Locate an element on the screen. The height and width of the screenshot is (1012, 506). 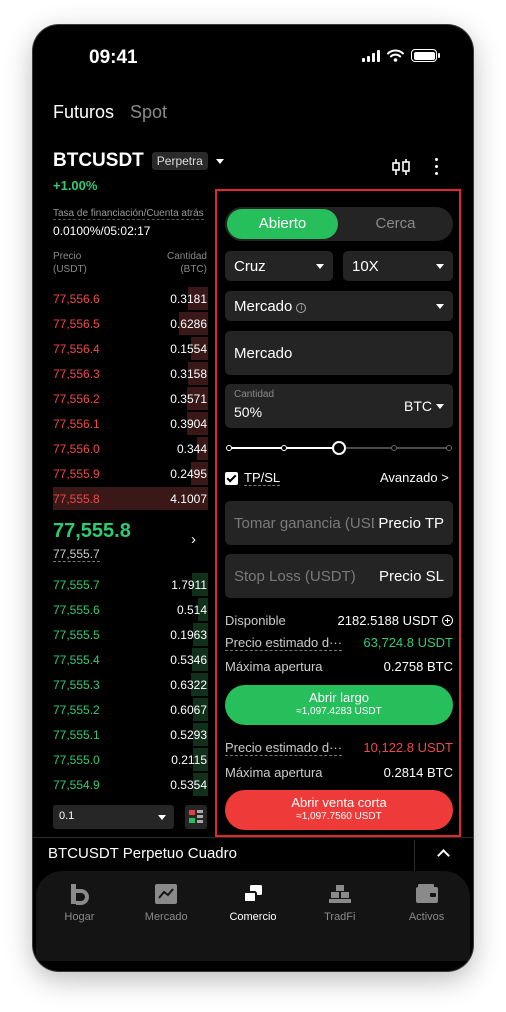
bid-row: 77,554.9 0.5354 is located at coordinates (130, 784).